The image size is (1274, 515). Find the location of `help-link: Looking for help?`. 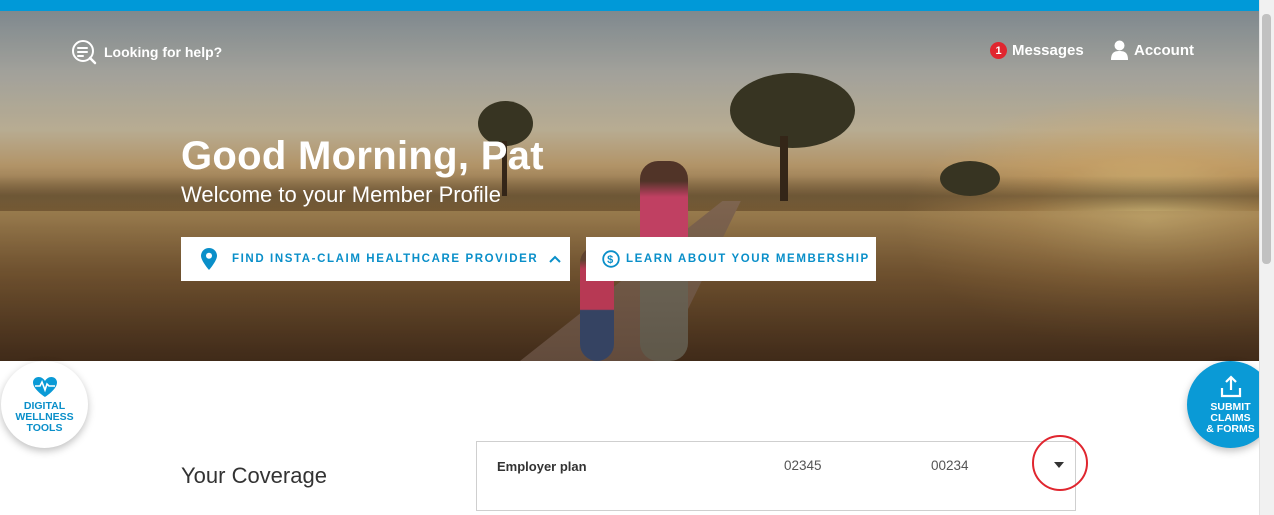

help-link: Looking for help? is located at coordinates (146, 52).